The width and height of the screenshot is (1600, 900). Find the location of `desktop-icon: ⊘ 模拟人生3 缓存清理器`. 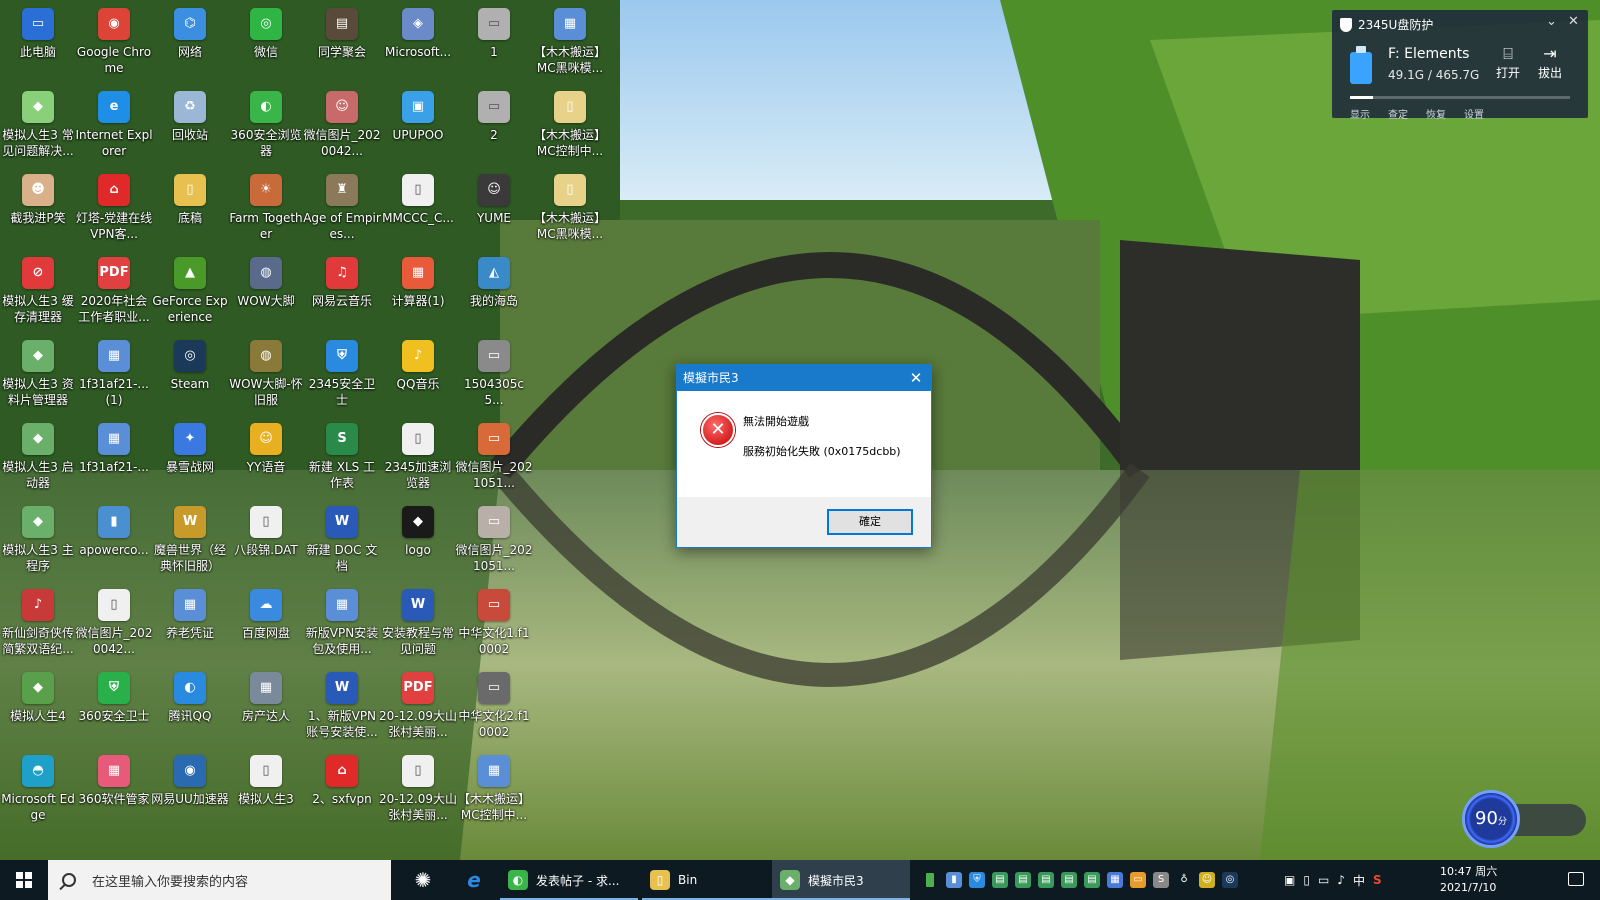

desktop-icon: ⊘ 模拟人生3 缓存清理器 is located at coordinates (38, 292).